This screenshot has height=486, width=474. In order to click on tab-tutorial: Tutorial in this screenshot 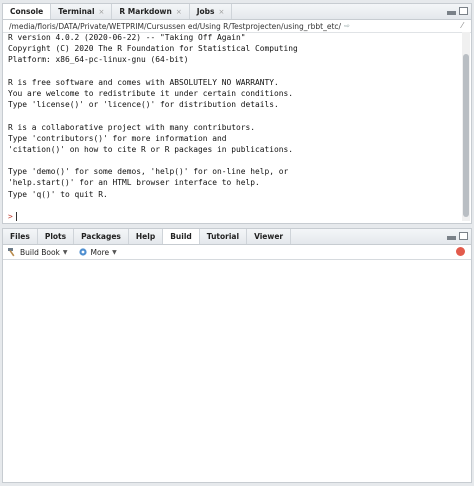, I will do `click(224, 236)`.